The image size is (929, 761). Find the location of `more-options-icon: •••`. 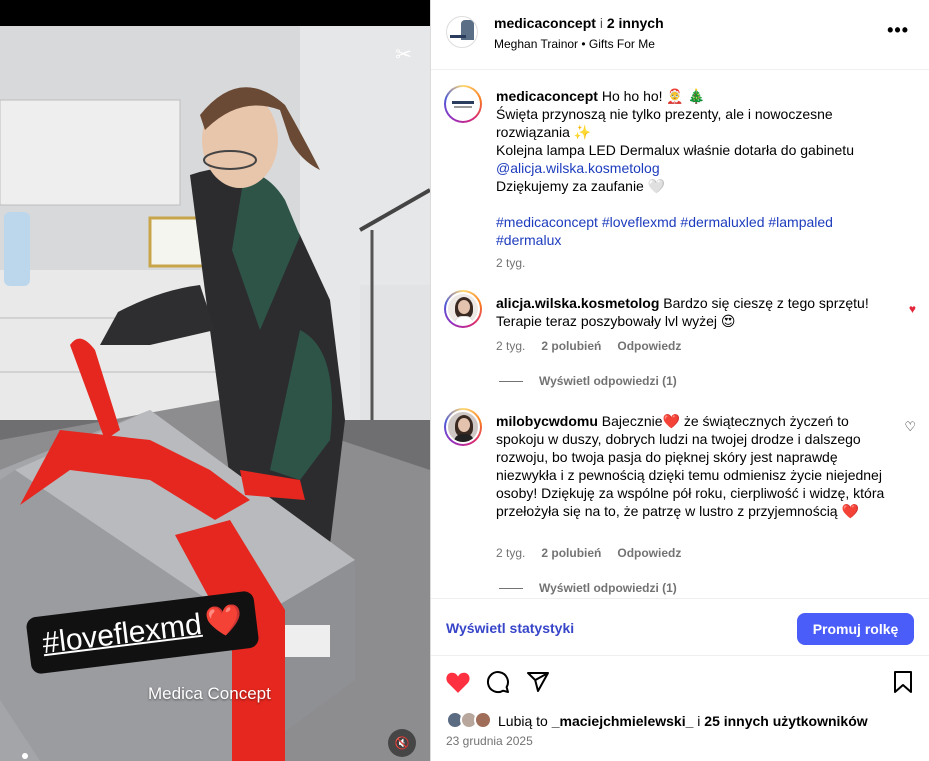

more-options-icon: ••• is located at coordinates (898, 30).